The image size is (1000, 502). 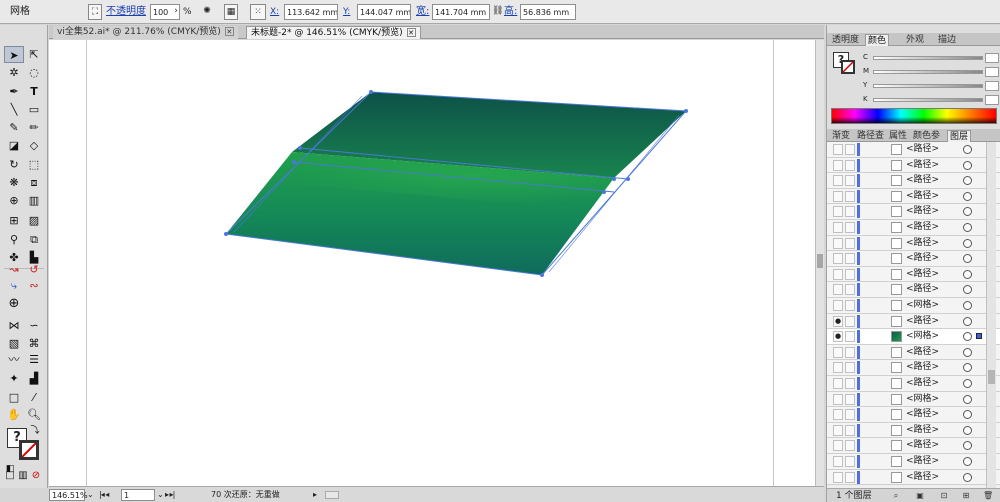 I want to click on zoom-dropdown-icon: ⌄, so click(x=91, y=495).